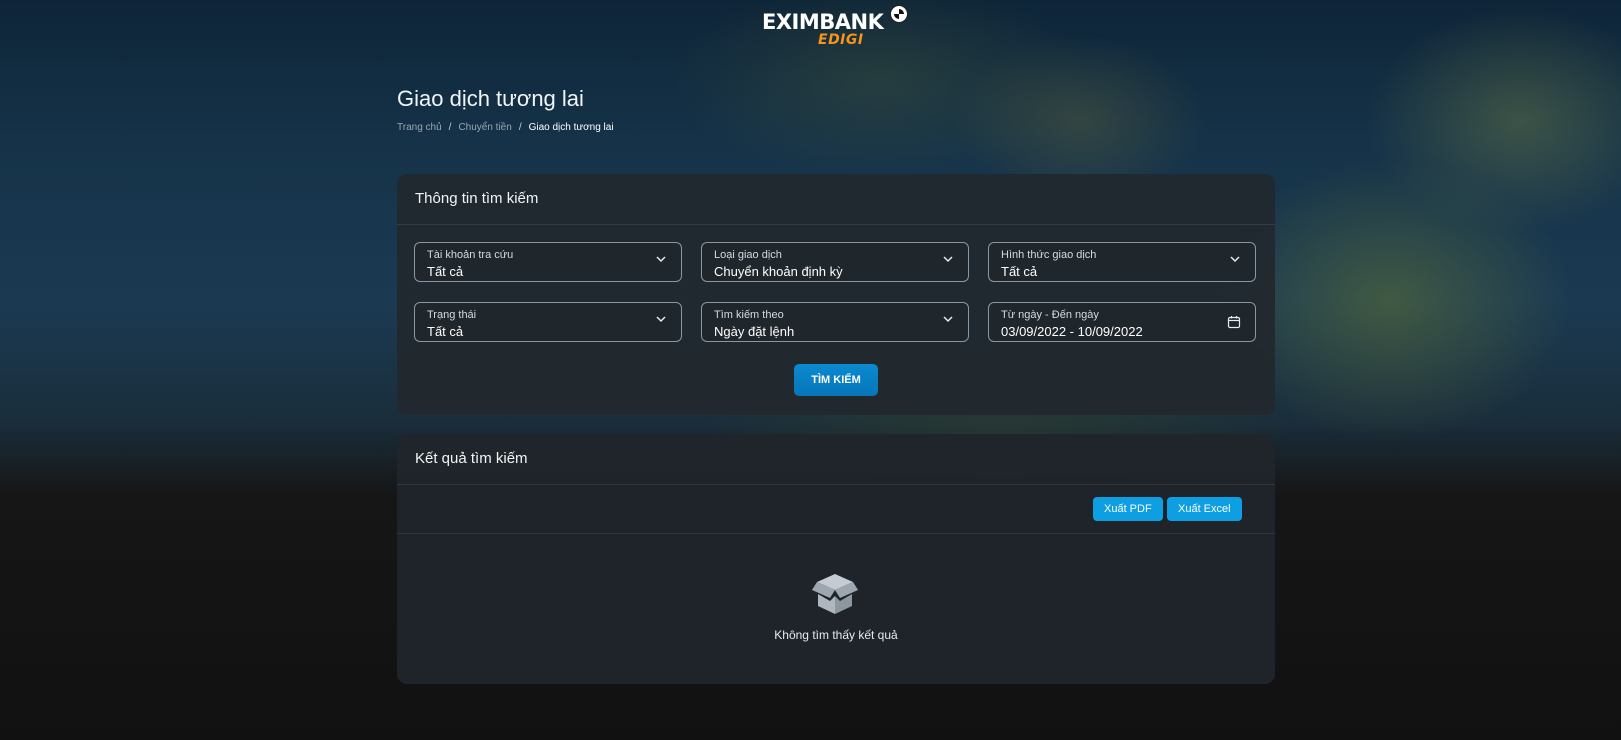  Describe the element at coordinates (1049, 255) in the screenshot. I see `transaction-form-label: Hình thức giao dịch` at that location.